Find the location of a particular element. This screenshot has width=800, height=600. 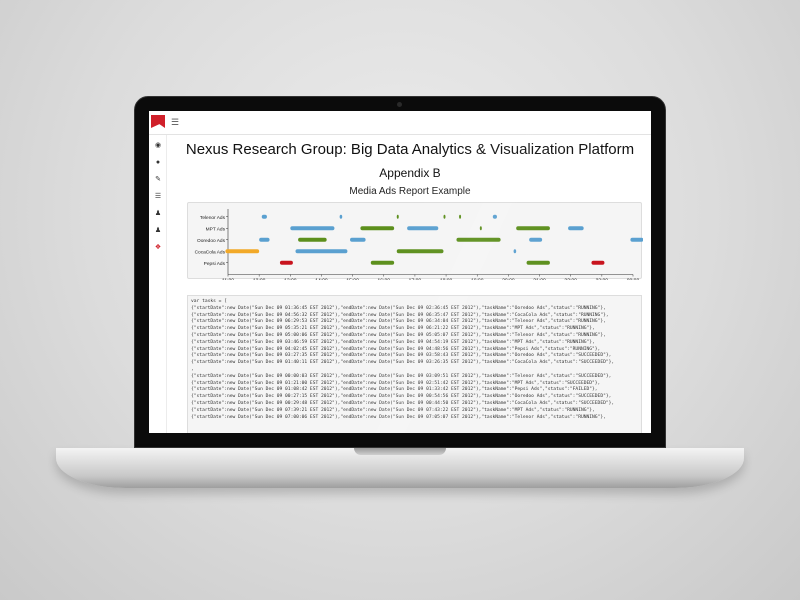

x-tick-label: 16:00 is located at coordinates (384, 280).